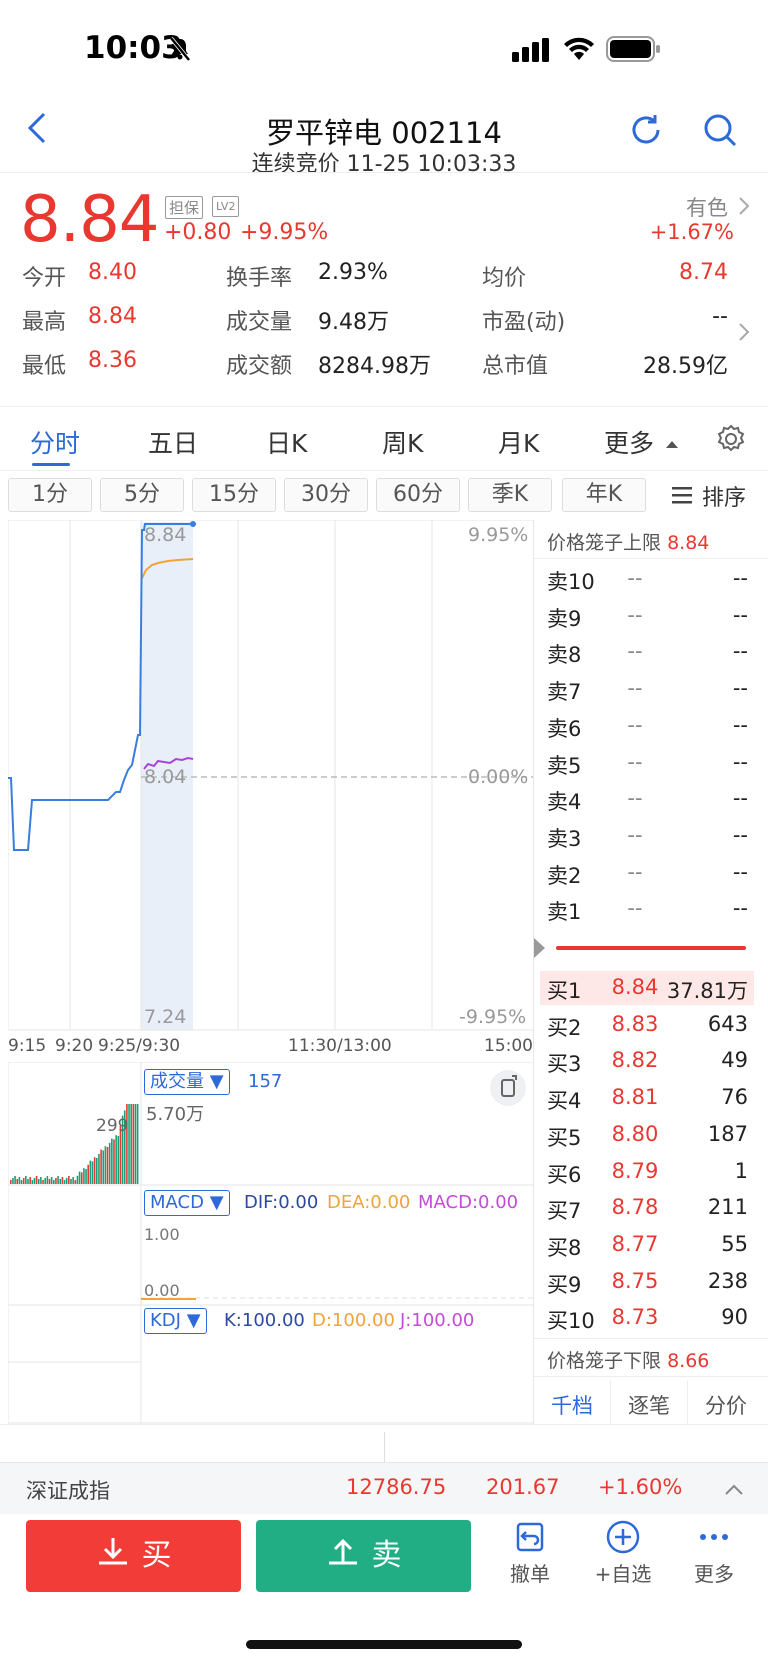  Describe the element at coordinates (726, 1405) in the screenshot. I see `ob-tab-fenjia: 分价` at that location.